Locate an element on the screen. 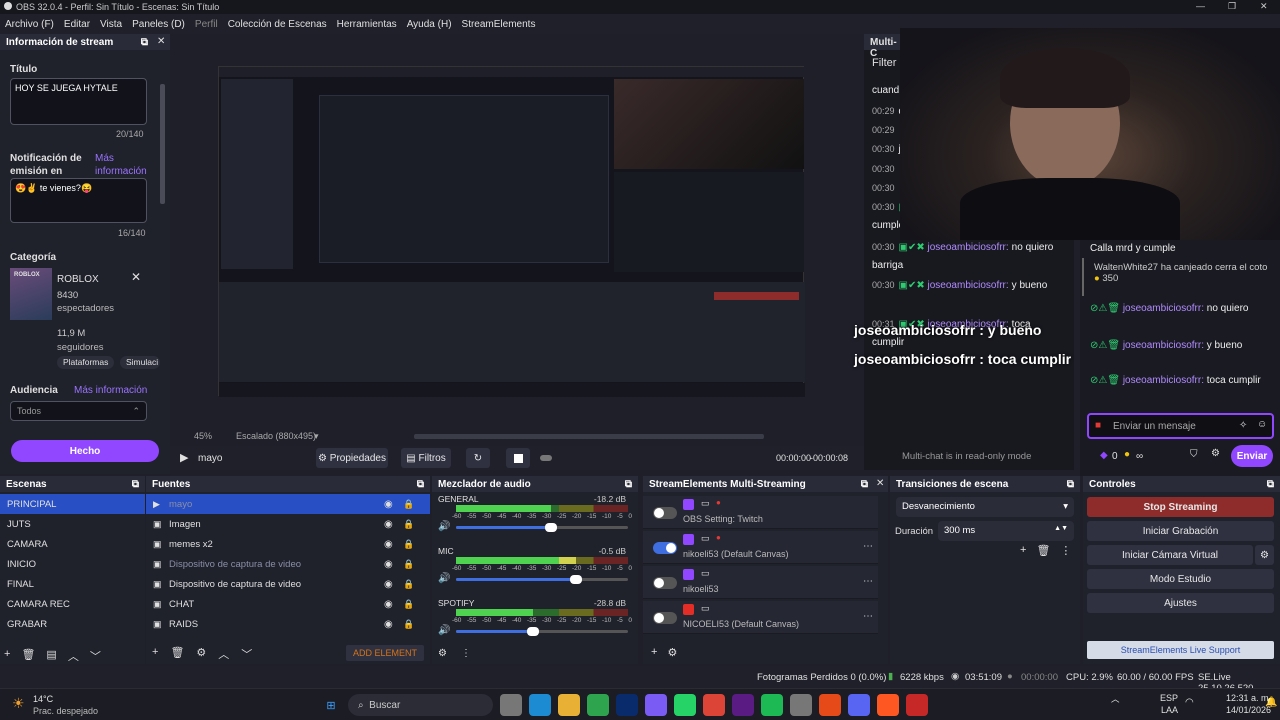  more-options-icon: ⋮ is located at coordinates (1065, 550).